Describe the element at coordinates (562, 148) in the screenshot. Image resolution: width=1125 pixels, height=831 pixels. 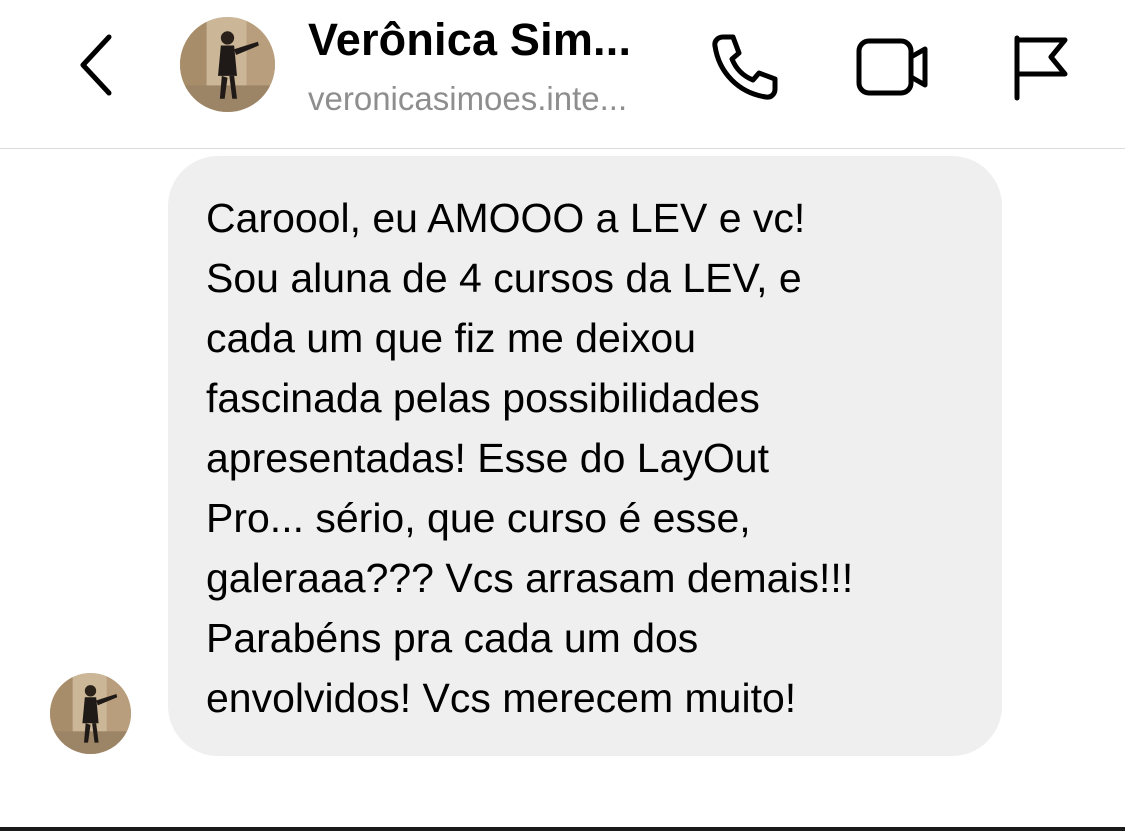
I see `header-divider` at that location.